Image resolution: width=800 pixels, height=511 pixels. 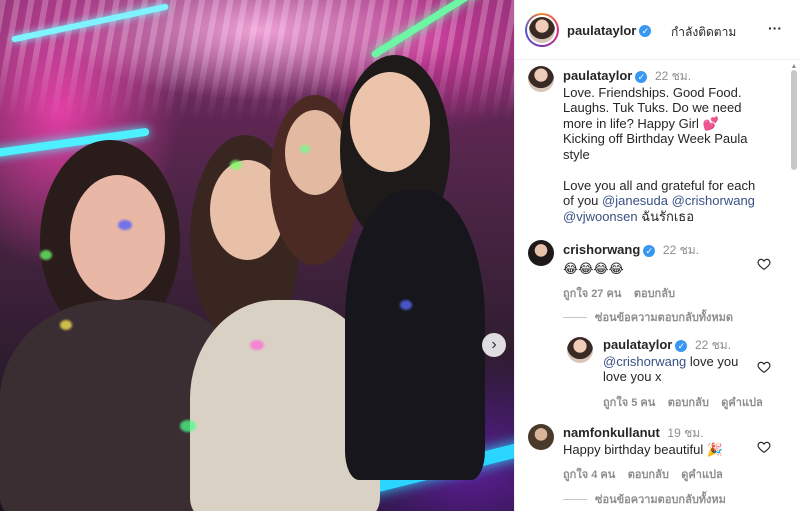 I want to click on carousel-next-button: ›, so click(x=494, y=345).